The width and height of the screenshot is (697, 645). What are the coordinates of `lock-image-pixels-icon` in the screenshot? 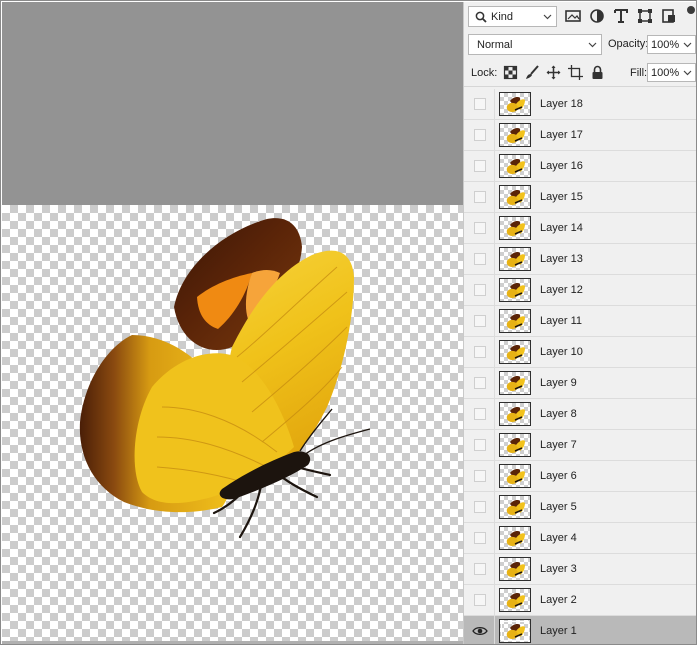 It's located at (532, 72).